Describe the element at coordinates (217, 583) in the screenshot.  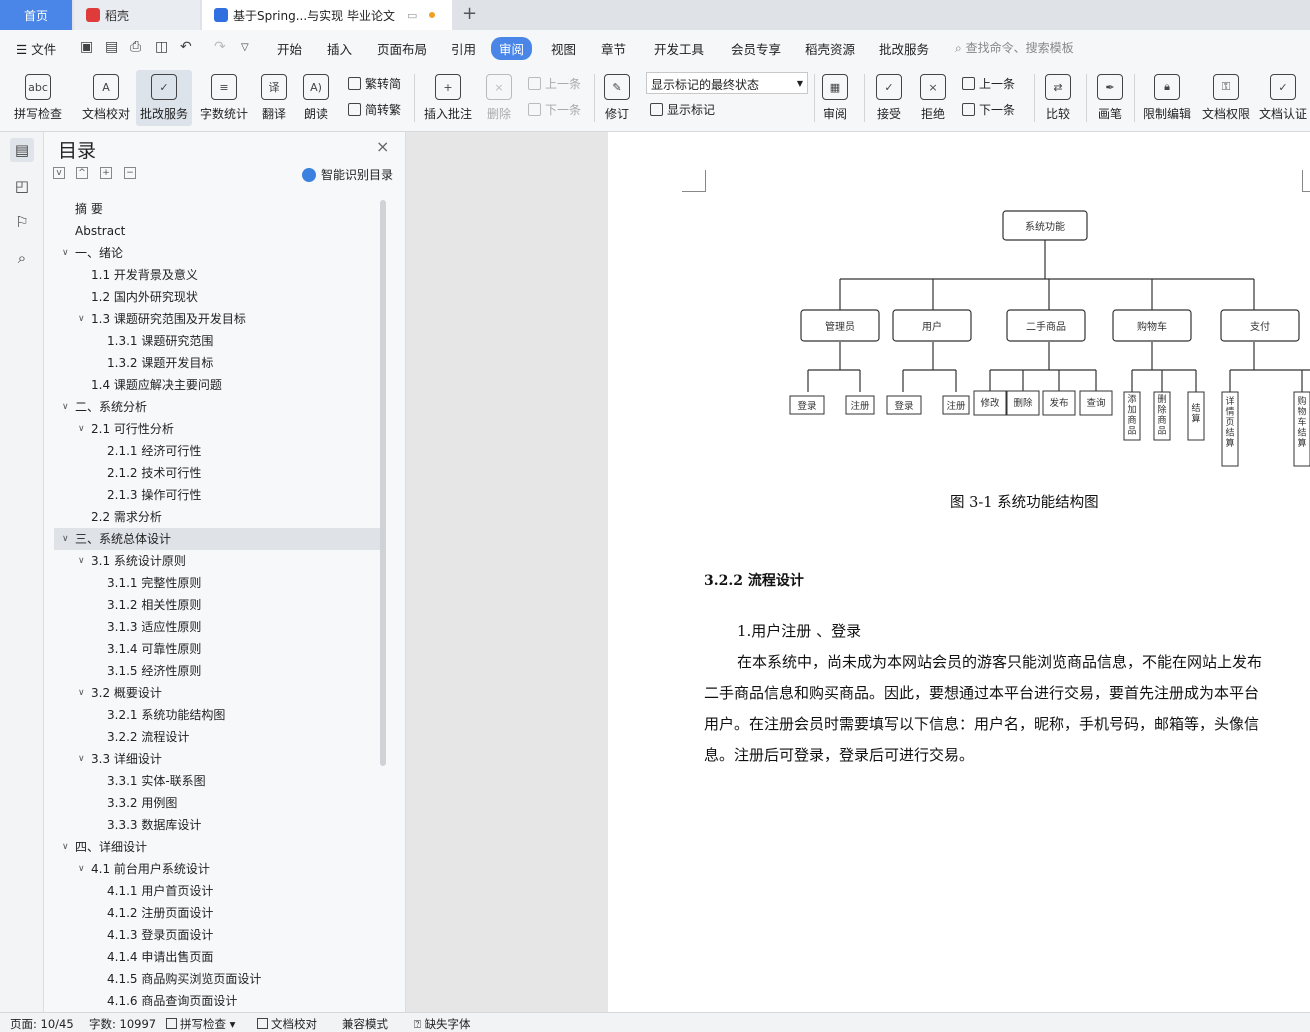
I see `toc-item: 3.1.1 完整性原则` at that location.